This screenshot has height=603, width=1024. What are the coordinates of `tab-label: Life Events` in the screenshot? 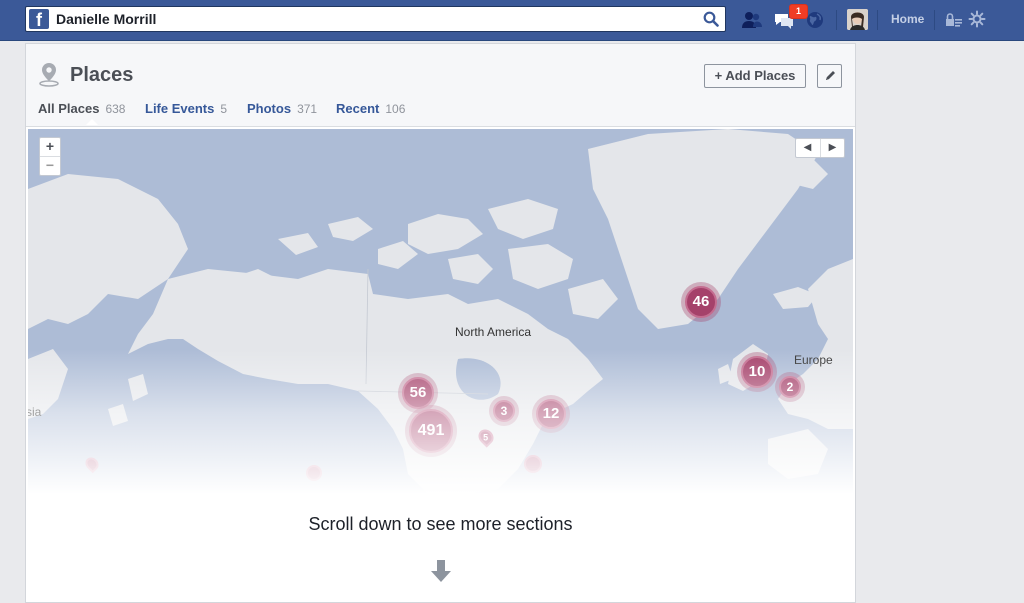 It's located at (180, 108).